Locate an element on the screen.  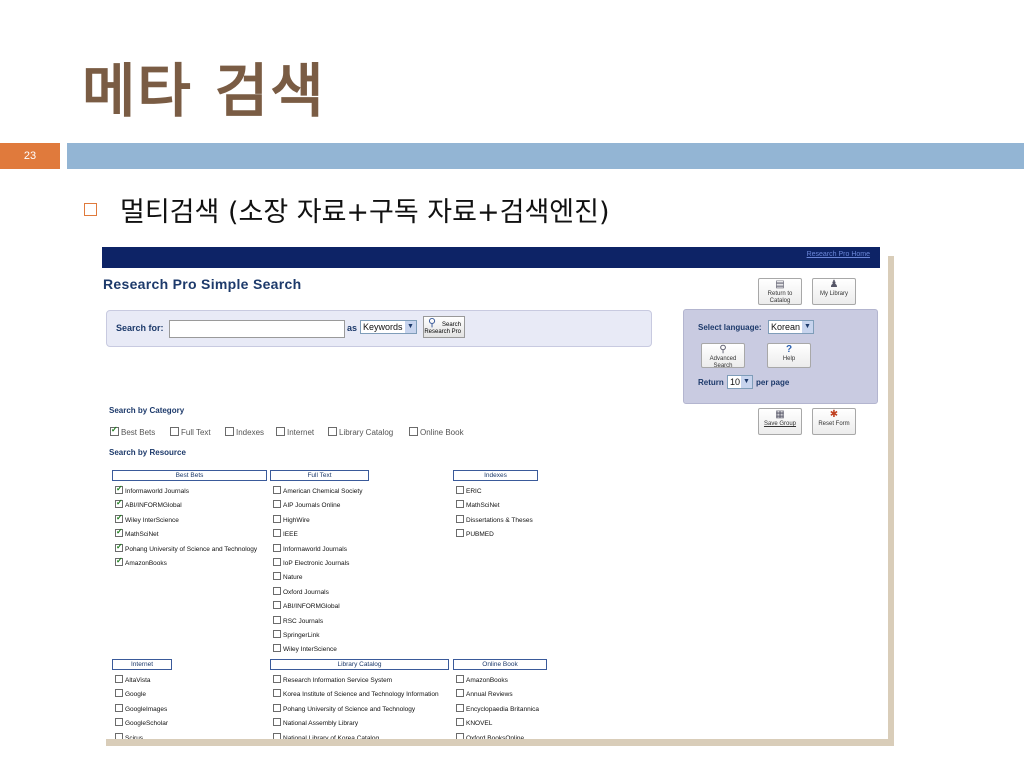
resource-item: IoP Electronic Journals is located at coordinates (311, 562).